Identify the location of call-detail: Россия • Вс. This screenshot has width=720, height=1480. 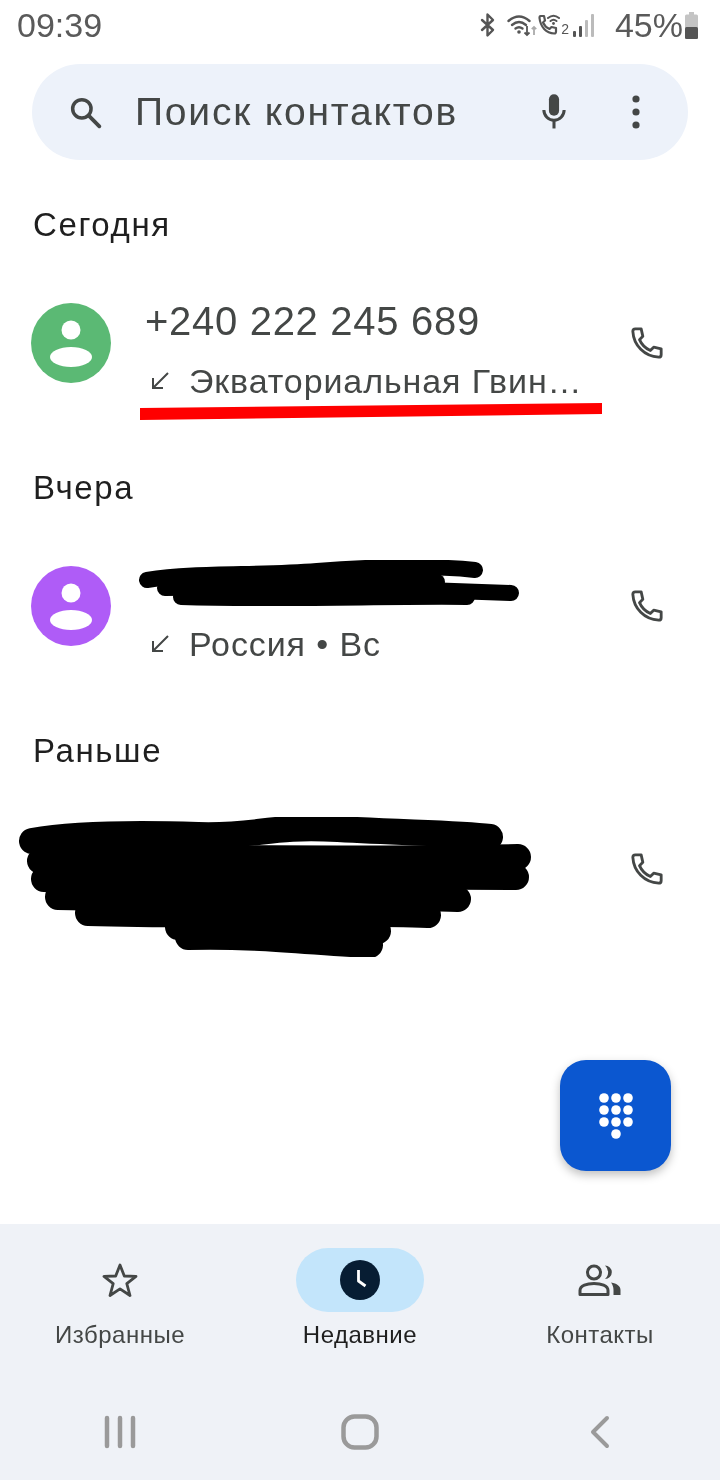
(285, 644).